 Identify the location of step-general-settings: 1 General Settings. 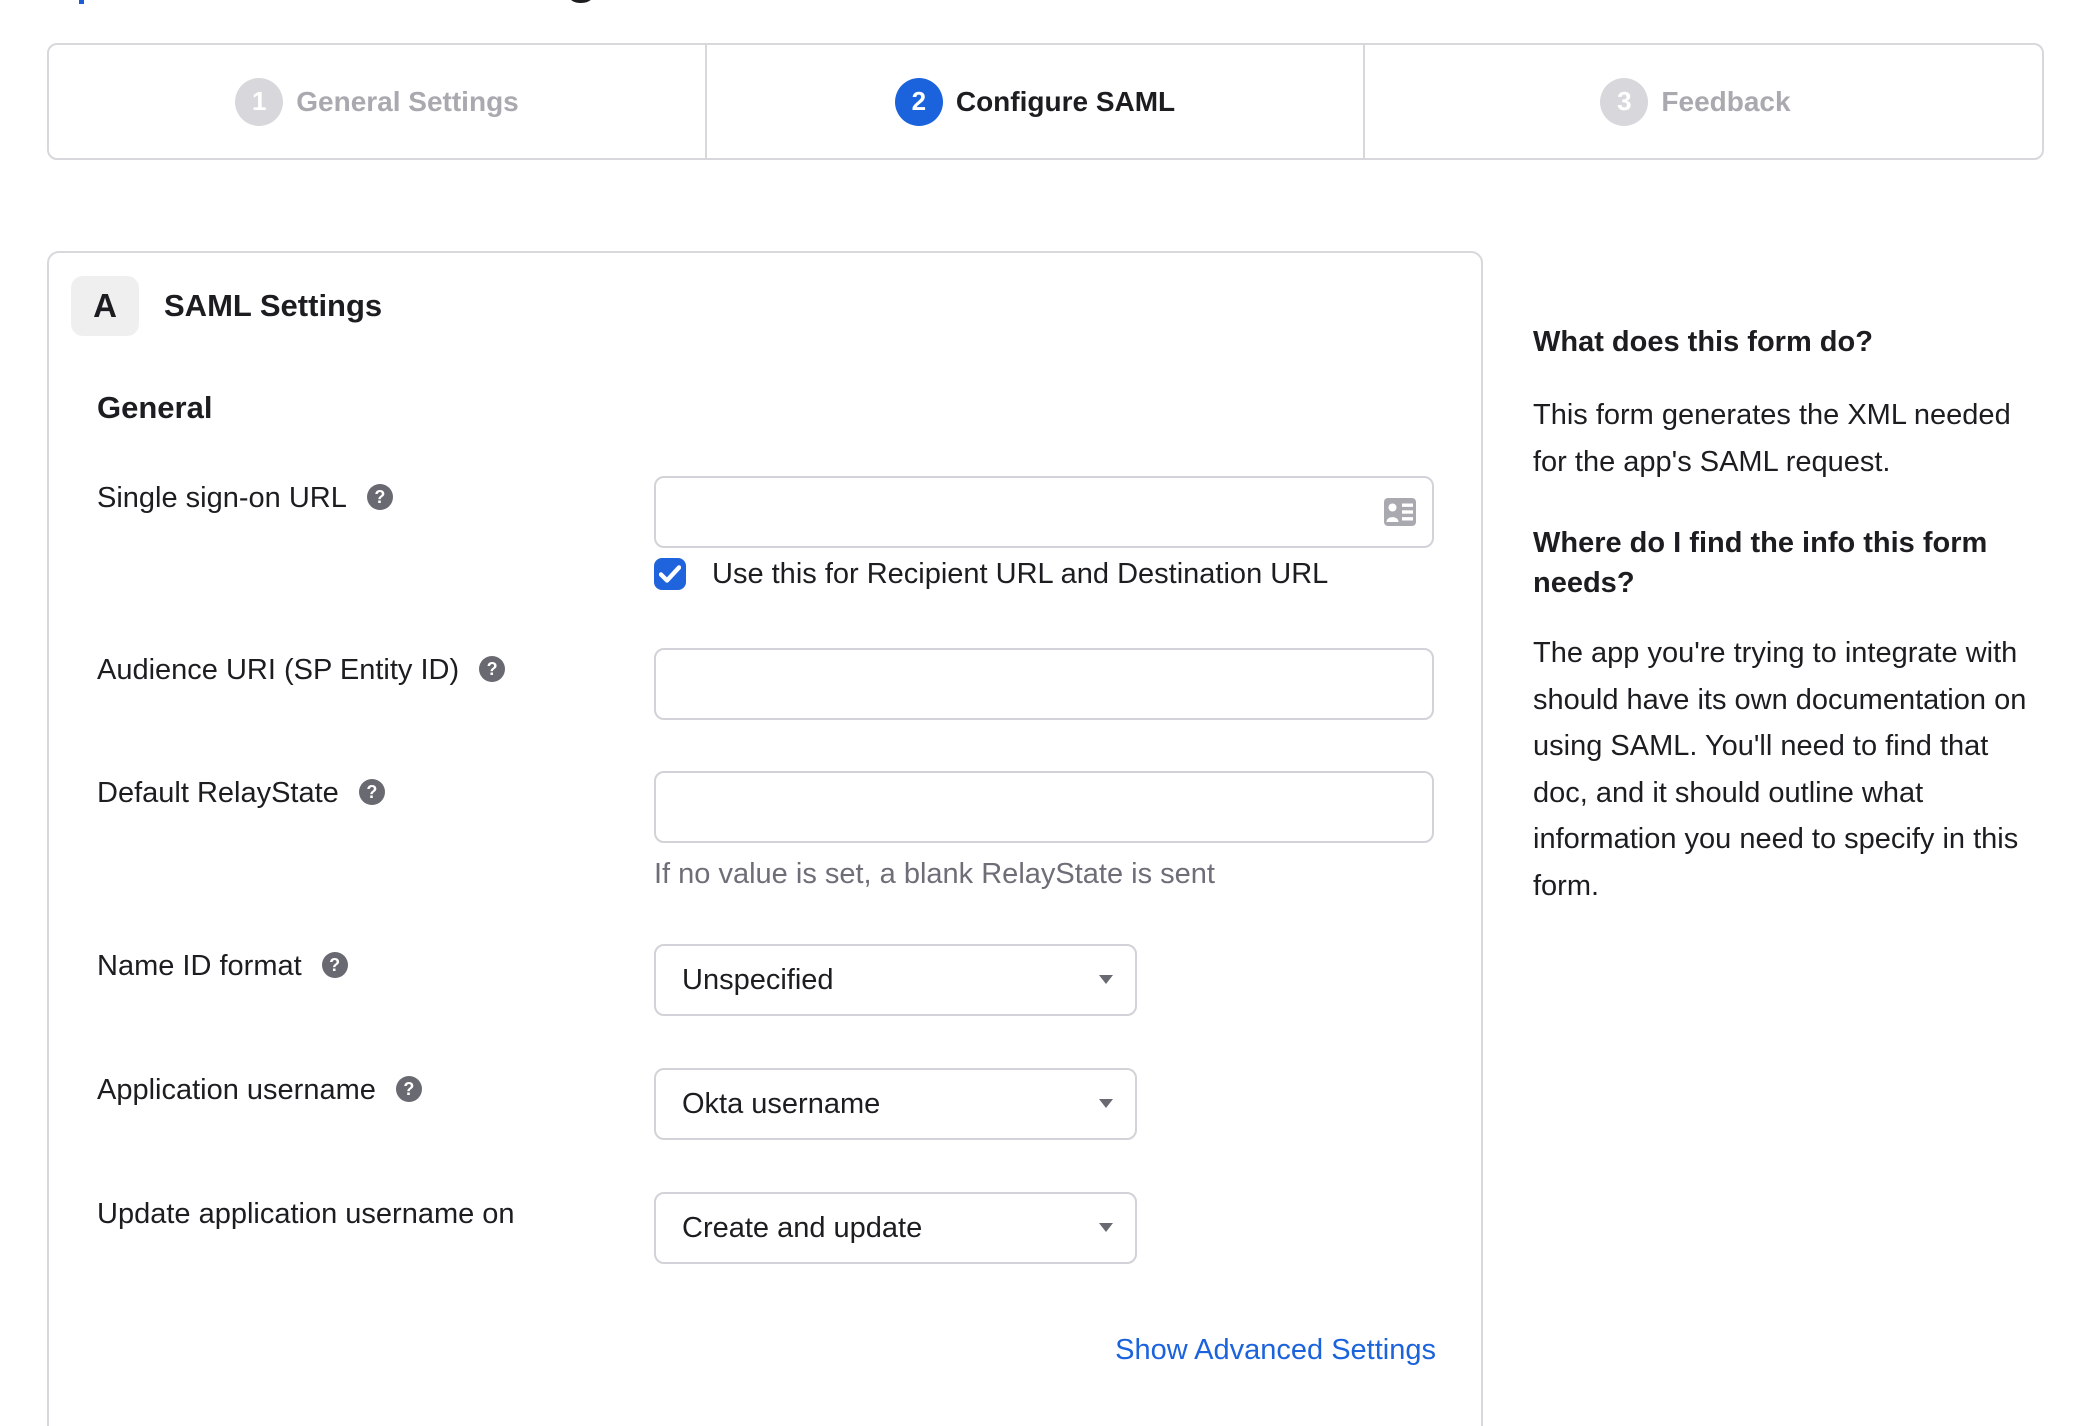
(377, 101).